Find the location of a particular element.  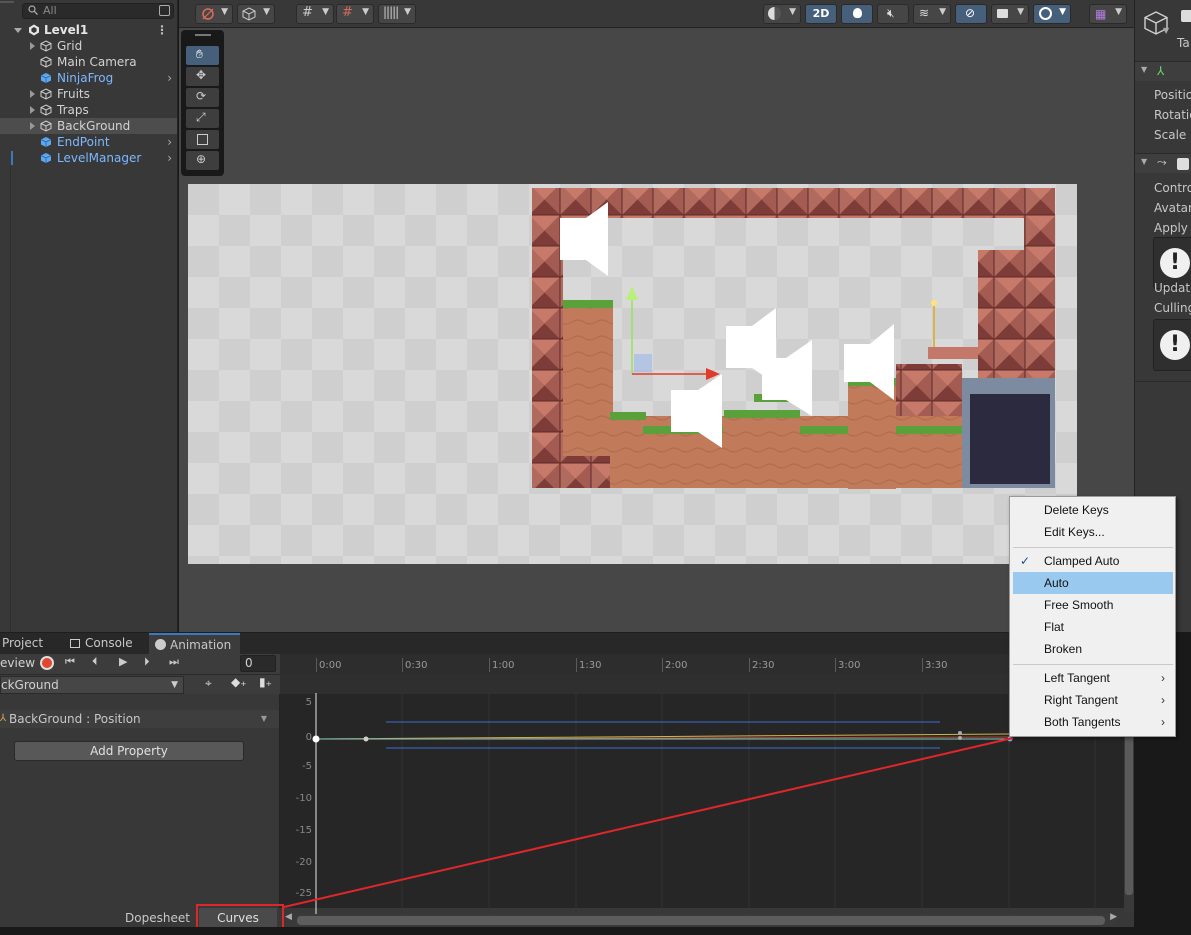

hierarchy-item-label: Traps is located at coordinates (73, 110).